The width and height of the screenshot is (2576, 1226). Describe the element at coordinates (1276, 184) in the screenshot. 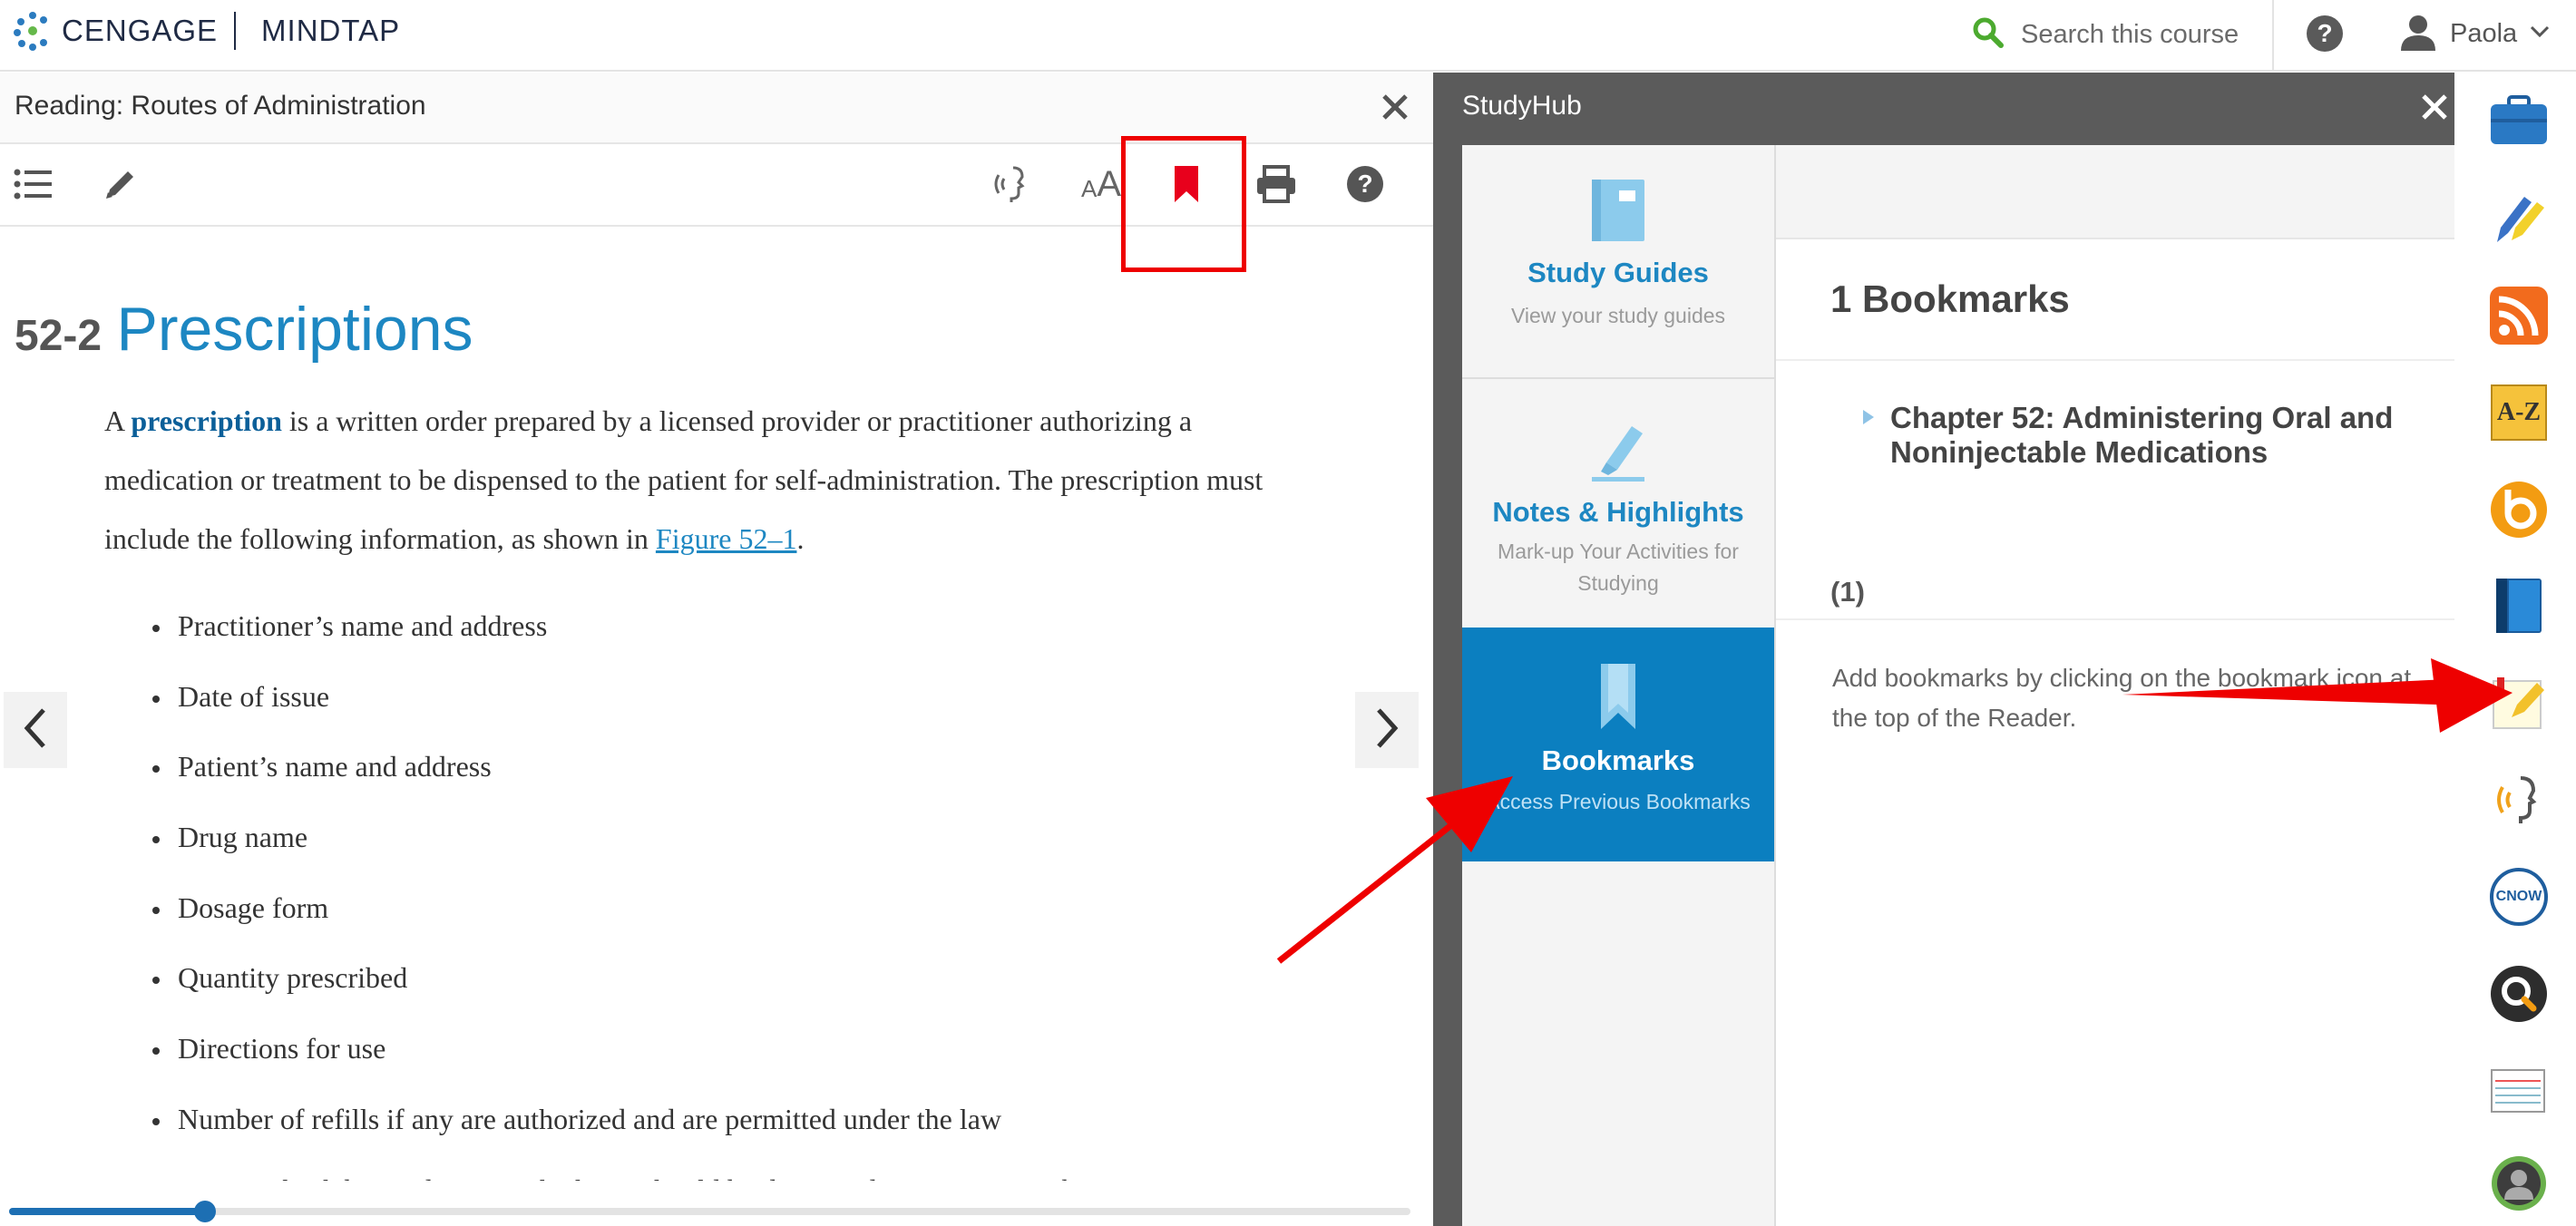

I see `print-icon` at that location.